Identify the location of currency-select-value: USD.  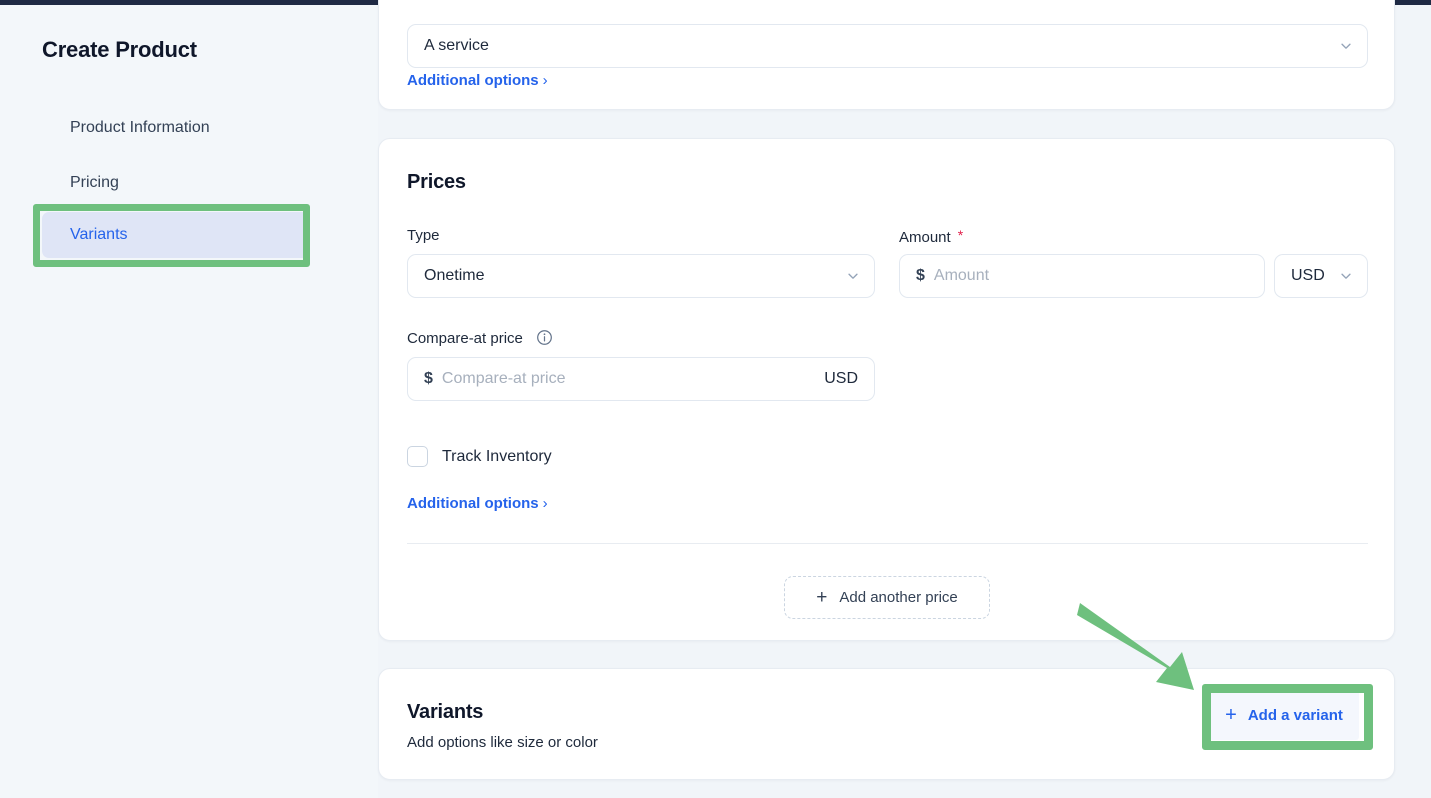
(1308, 275).